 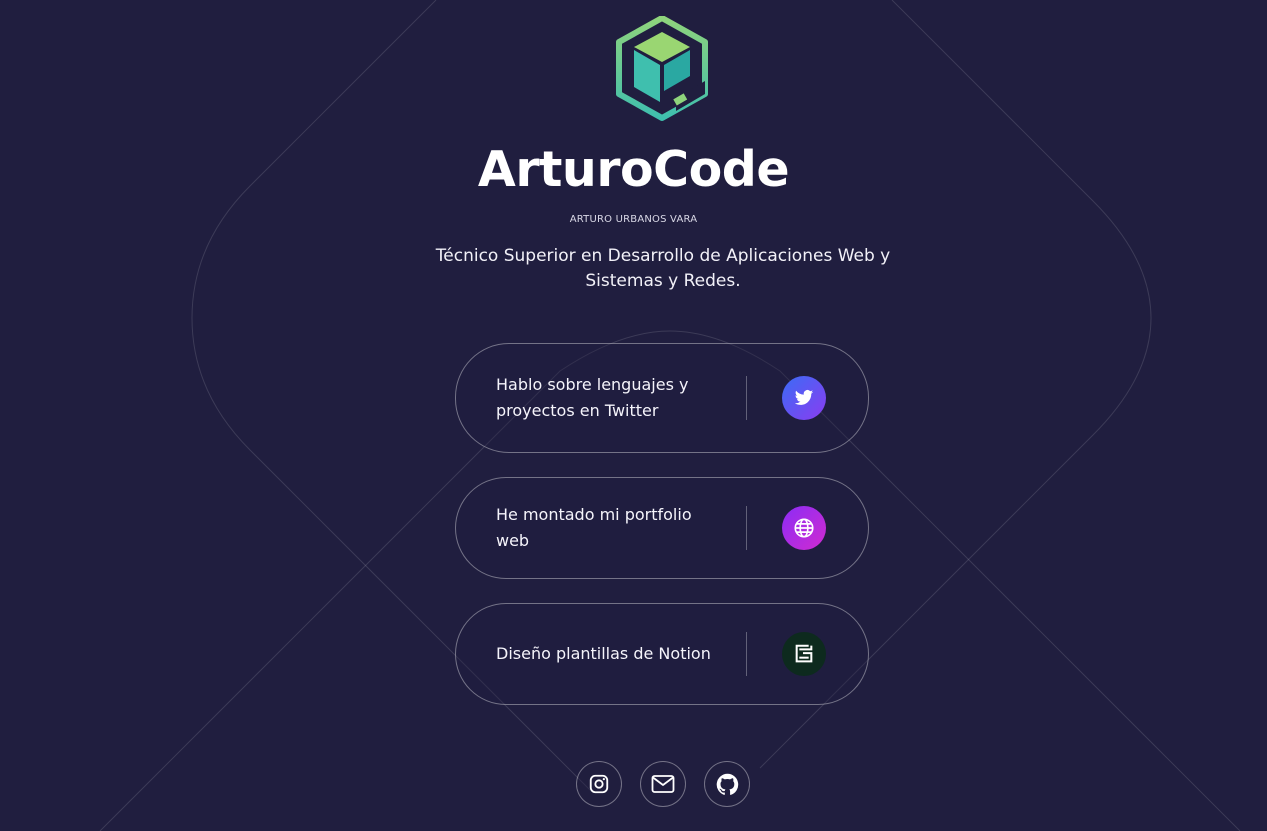 I want to click on brand-title: ArturoCode, so click(x=633, y=169).